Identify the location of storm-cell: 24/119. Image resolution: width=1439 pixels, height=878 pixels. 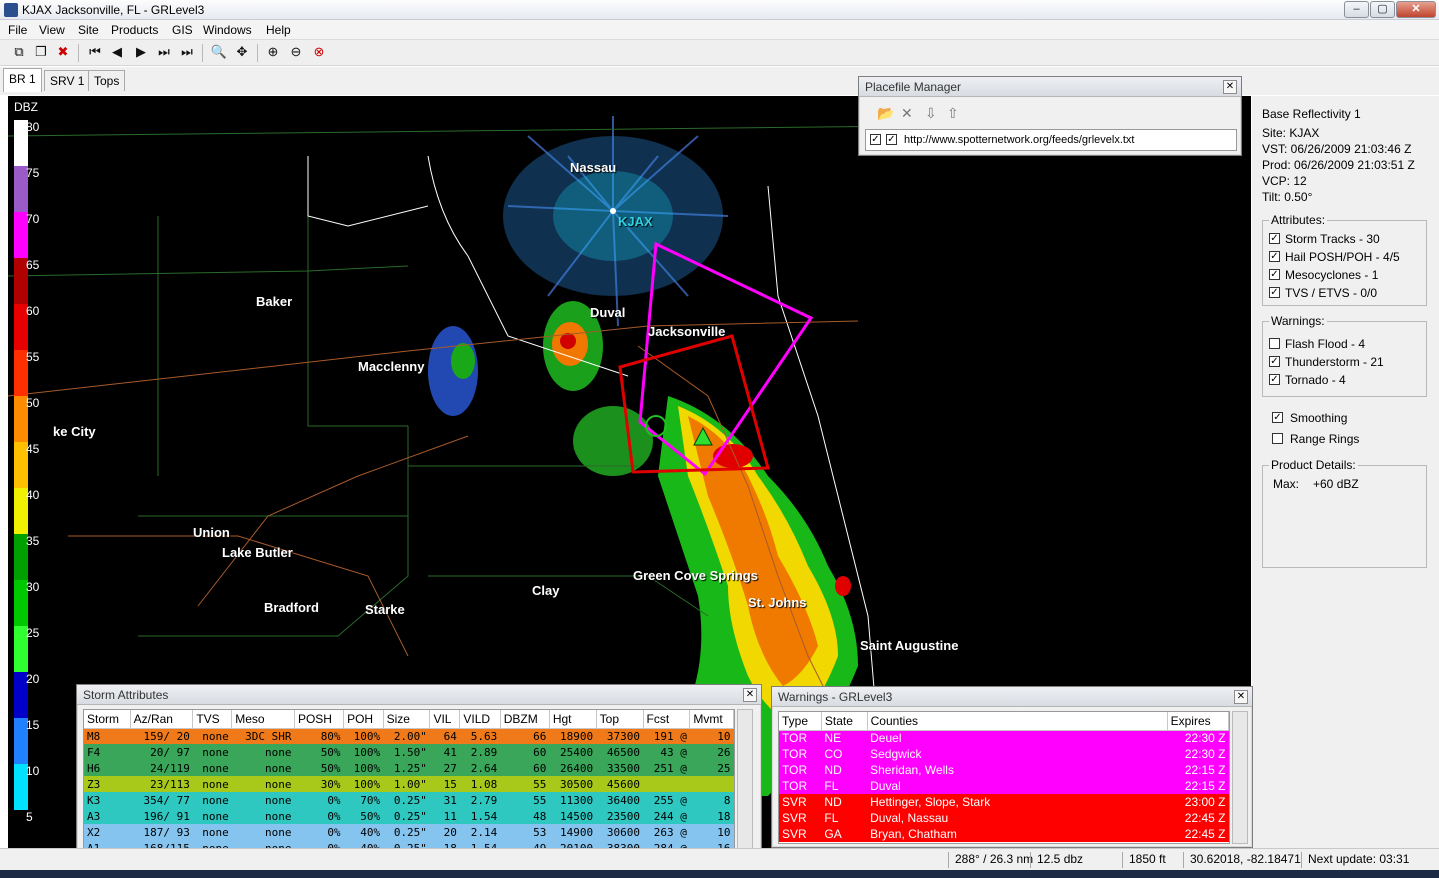
(170, 768).